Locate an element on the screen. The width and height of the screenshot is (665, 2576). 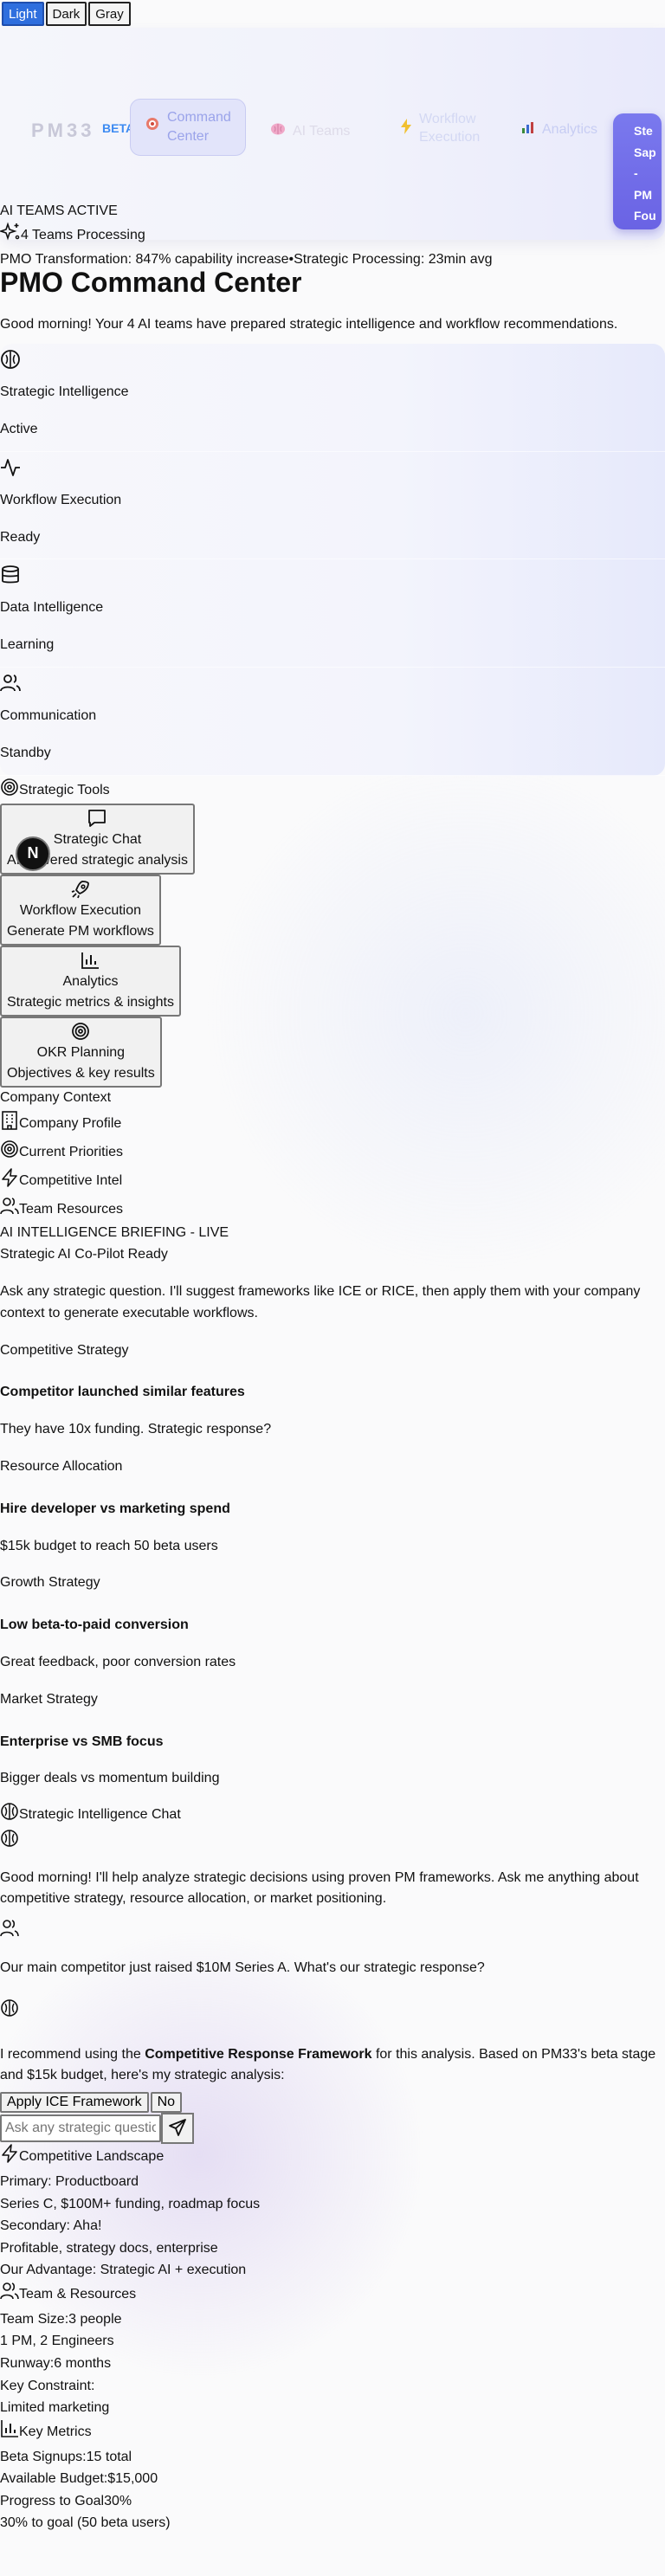
sparkles-icon is located at coordinates (10, 235).